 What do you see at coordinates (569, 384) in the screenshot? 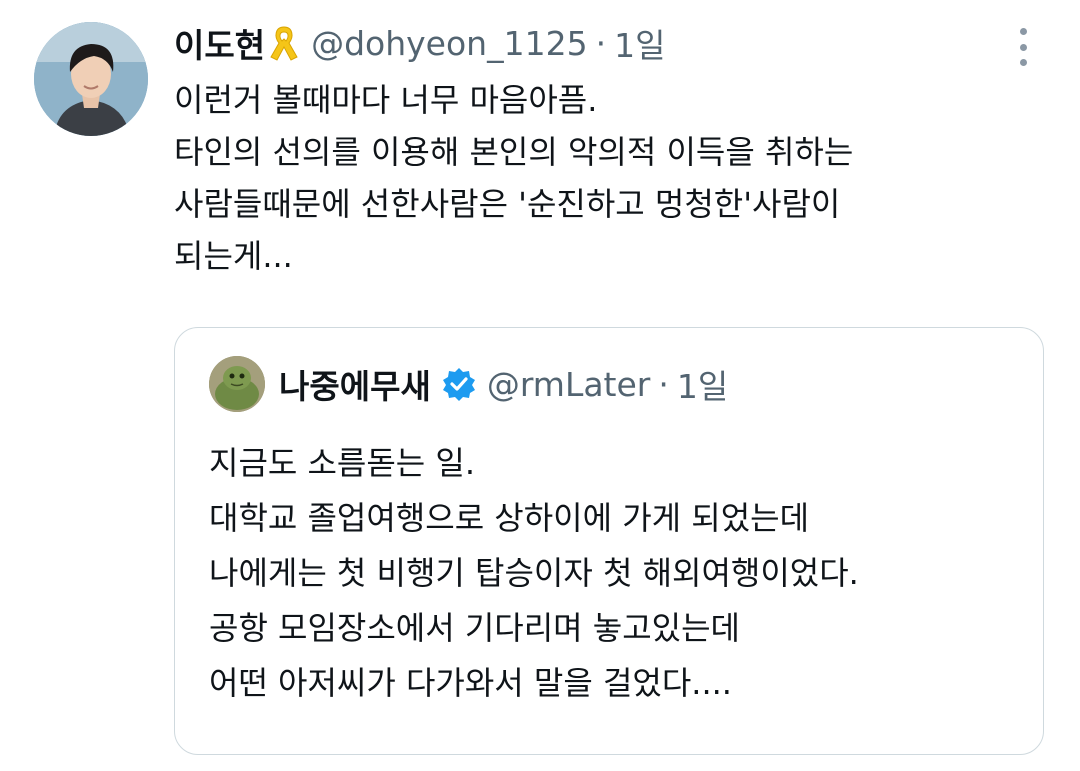
I see `quoted-author-handle: @rmLater` at bounding box center [569, 384].